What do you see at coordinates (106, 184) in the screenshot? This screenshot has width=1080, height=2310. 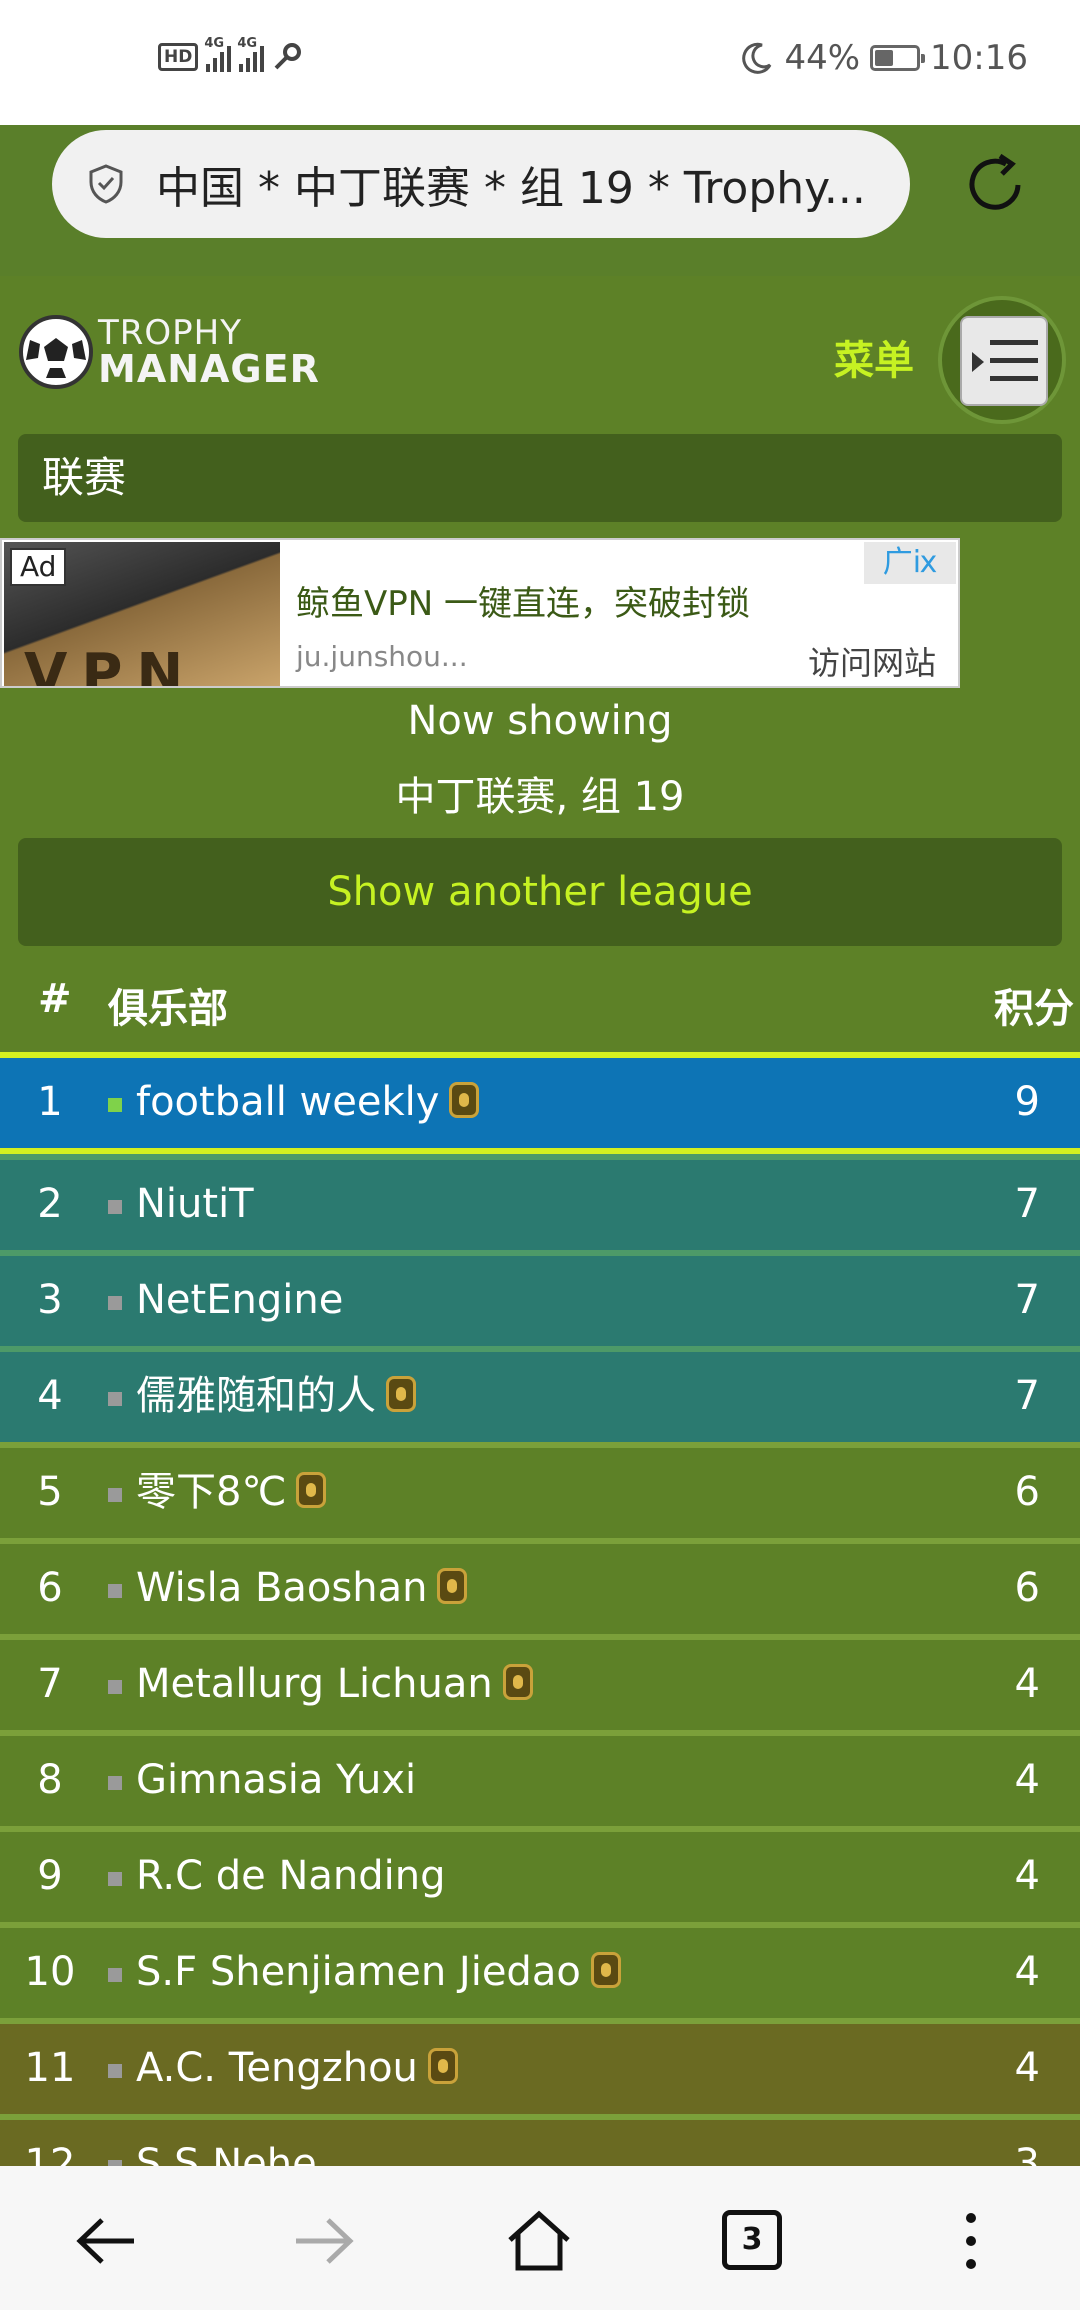 I see `shield-icon` at bounding box center [106, 184].